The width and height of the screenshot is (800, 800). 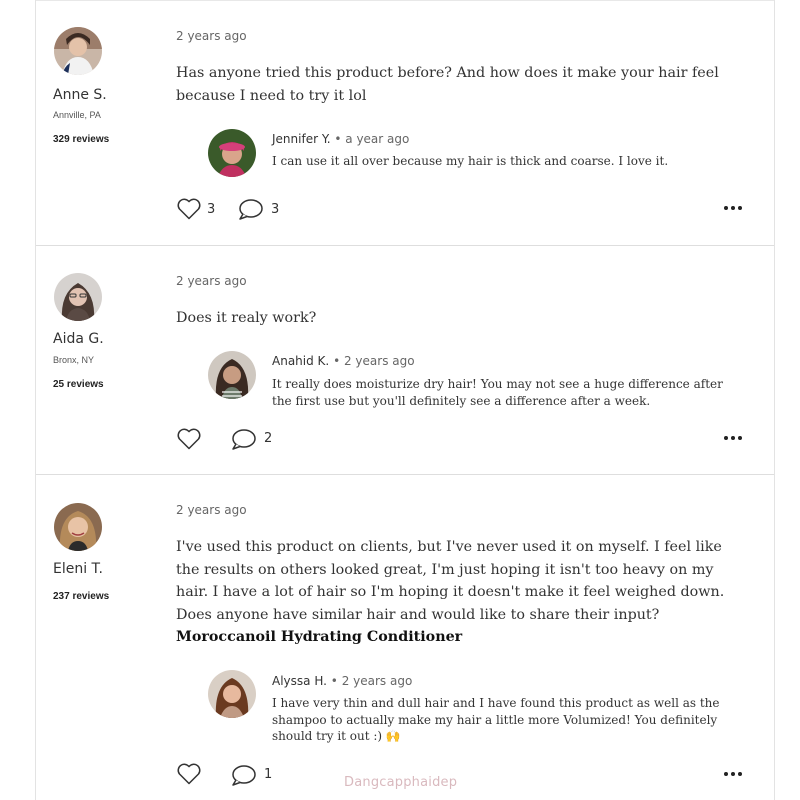 What do you see at coordinates (74, 360) in the screenshot?
I see `author-location: Bronx, NY` at bounding box center [74, 360].